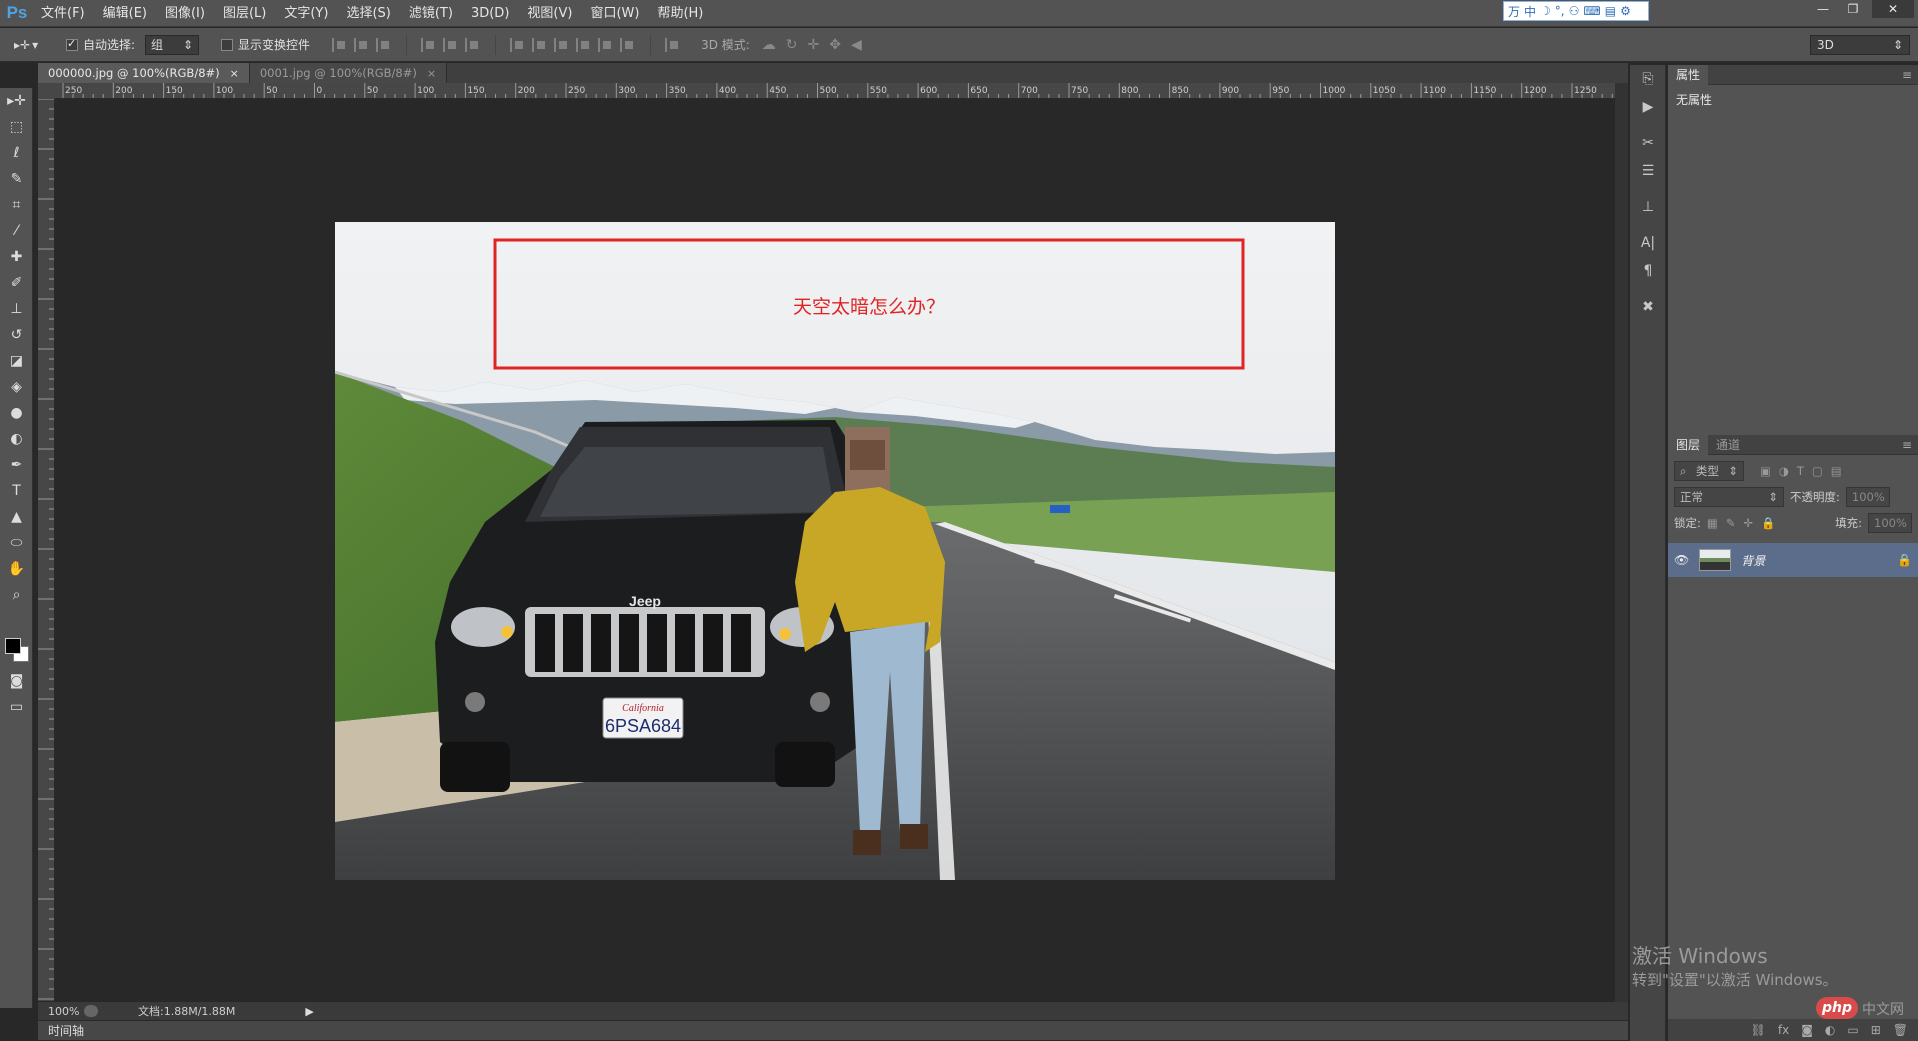  What do you see at coordinates (185, 13) in the screenshot?
I see `menu-image: 图像(I)` at bounding box center [185, 13].